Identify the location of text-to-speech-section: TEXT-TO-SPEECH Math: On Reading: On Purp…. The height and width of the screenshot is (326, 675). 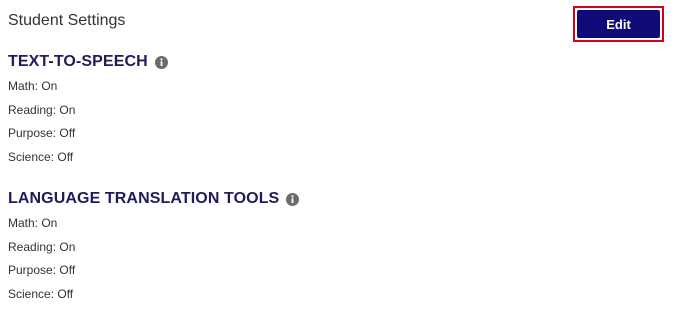
(88, 110).